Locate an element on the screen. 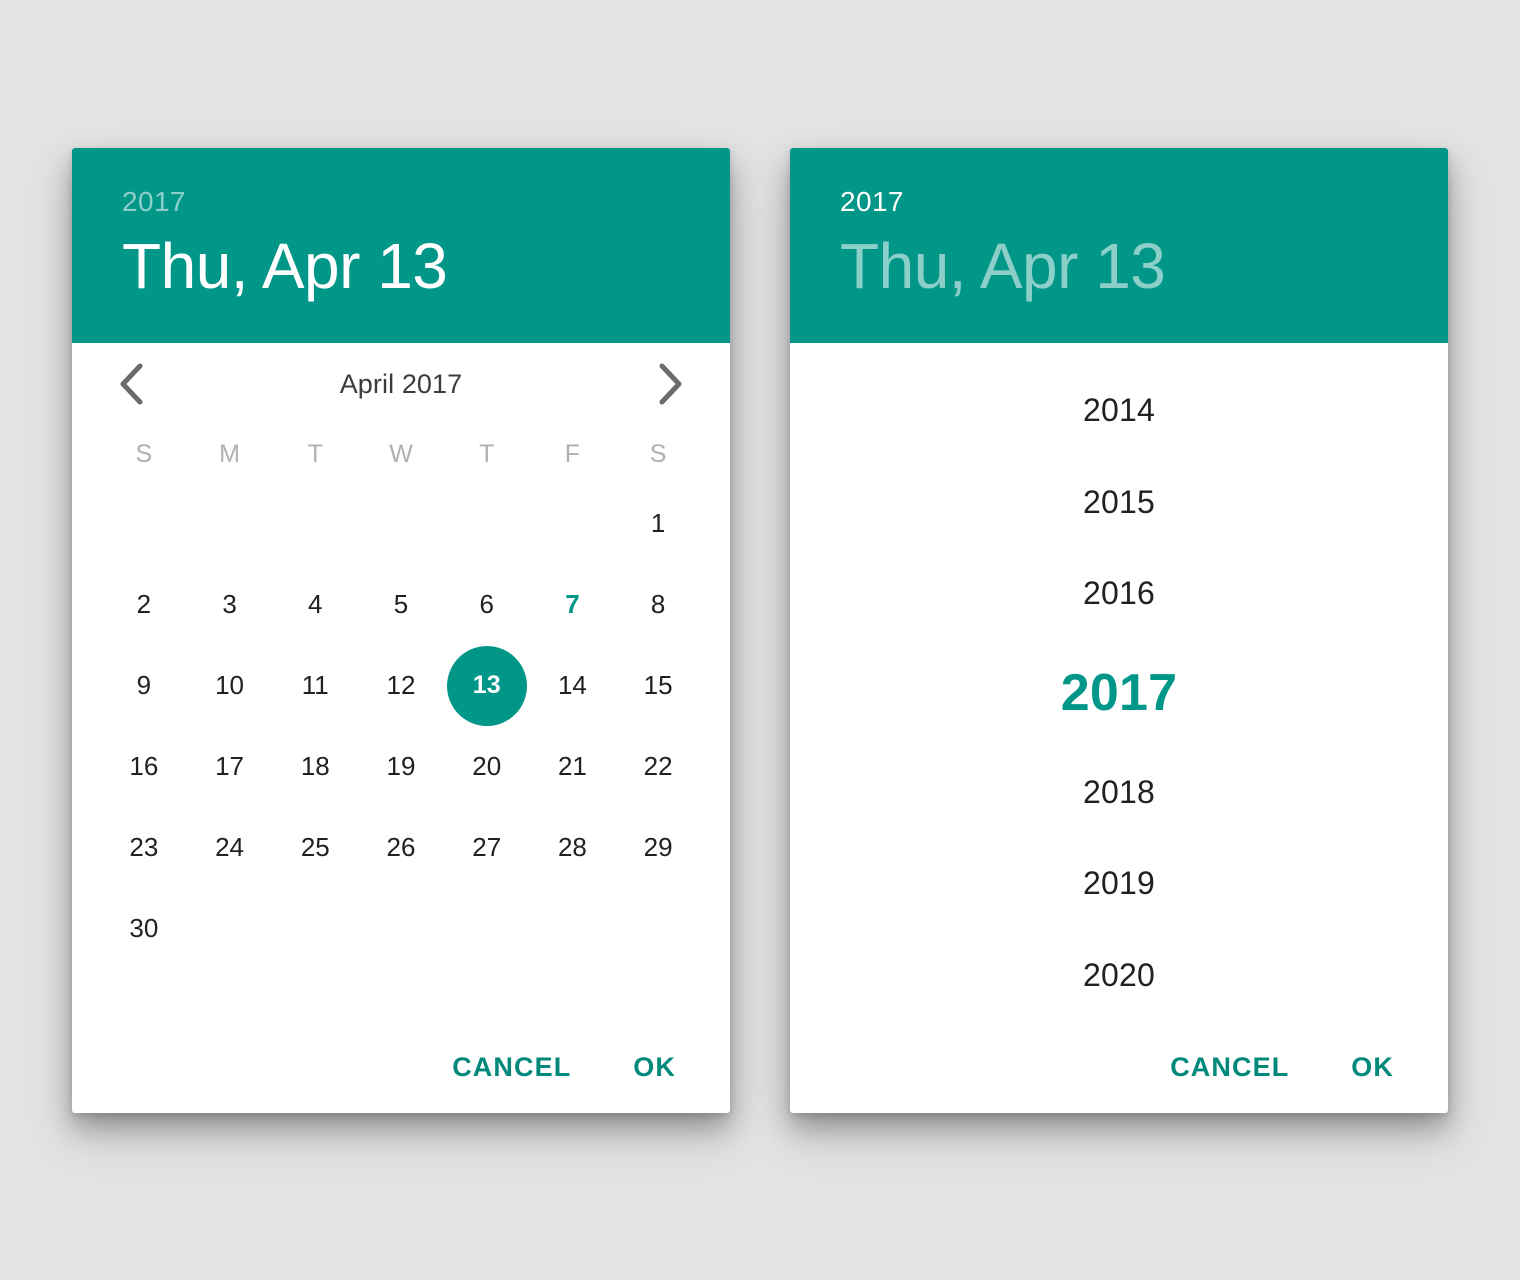 The width and height of the screenshot is (1520, 1280). weekday-header-row: SMTWTFS is located at coordinates (401, 454).